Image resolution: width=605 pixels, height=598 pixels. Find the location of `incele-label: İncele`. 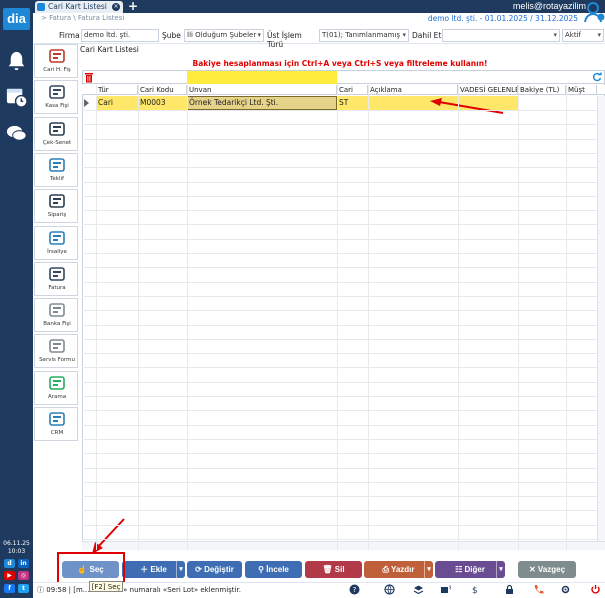

incele-label: İncele is located at coordinates (277, 569).